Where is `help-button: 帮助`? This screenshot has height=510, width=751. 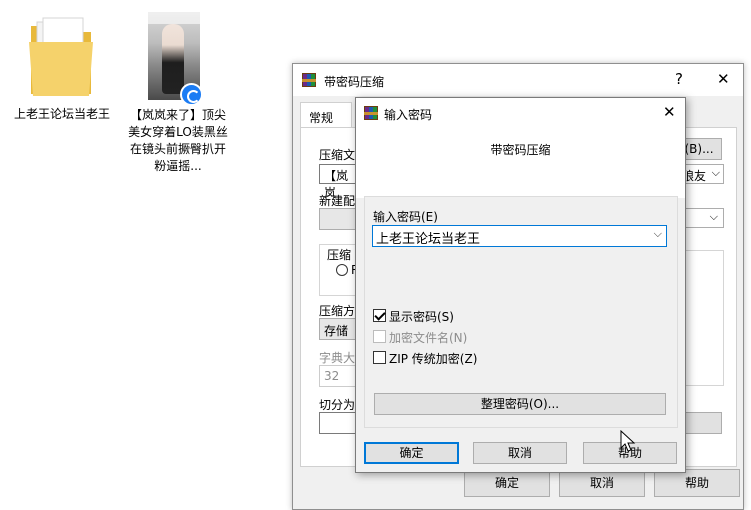 help-button: 帮助 is located at coordinates (697, 483).